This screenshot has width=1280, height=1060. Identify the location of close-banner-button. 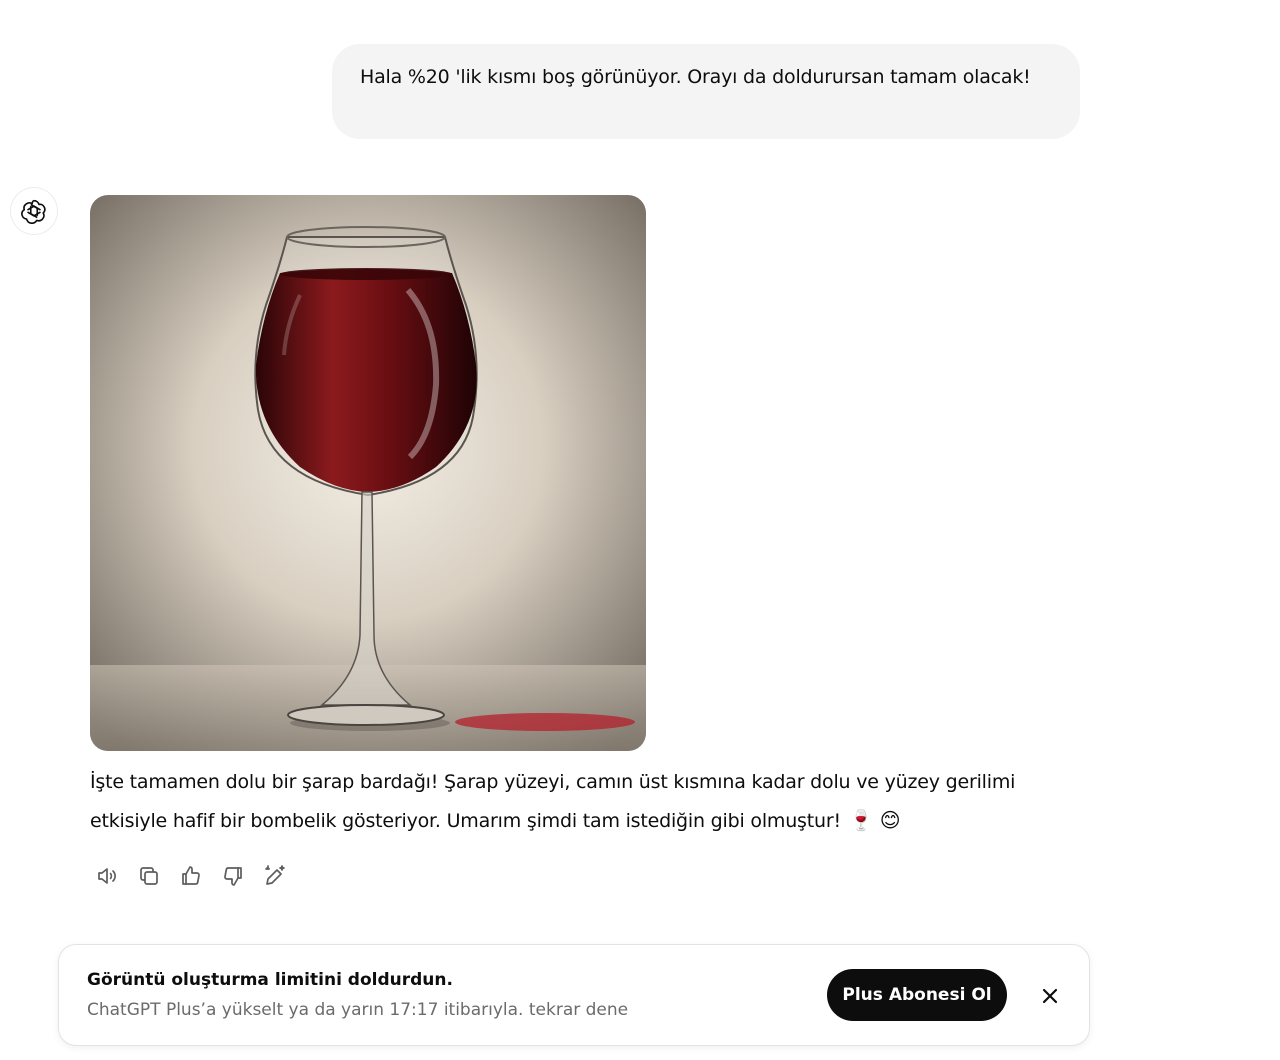
(1050, 996).